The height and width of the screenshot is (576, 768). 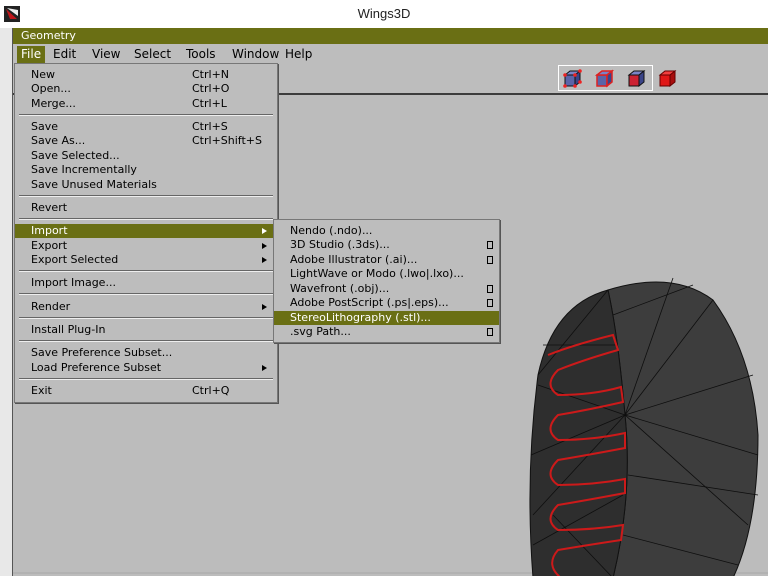 I want to click on file-menu-import: Import, so click(x=146, y=231).